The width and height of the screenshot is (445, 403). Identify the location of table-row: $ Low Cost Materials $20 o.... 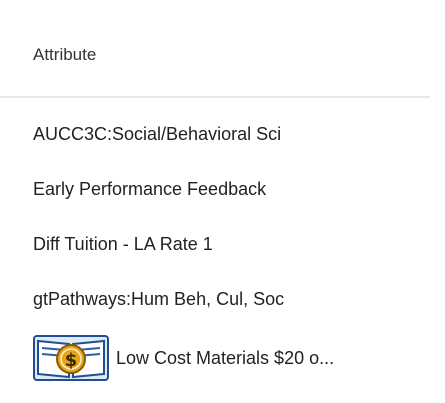
(183, 358).